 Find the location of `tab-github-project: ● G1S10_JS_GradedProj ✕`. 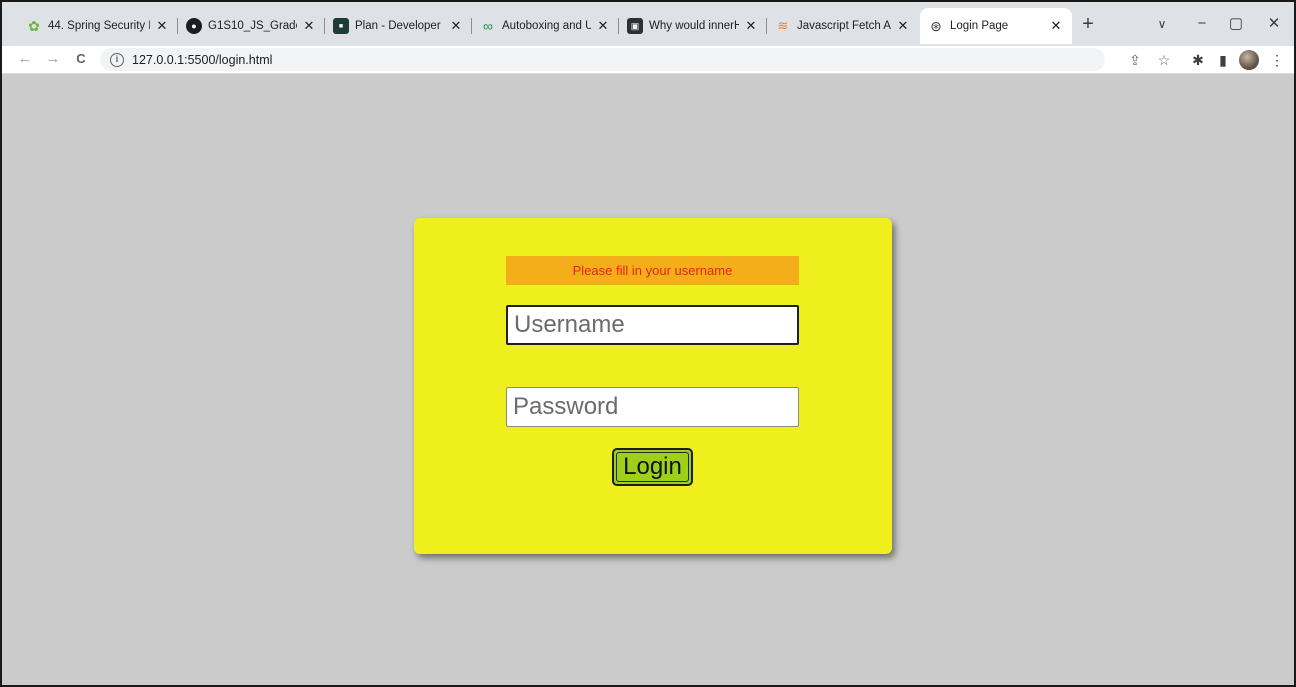

tab-github-project: ● G1S10_JS_GradedProj ✕ is located at coordinates (251, 26).